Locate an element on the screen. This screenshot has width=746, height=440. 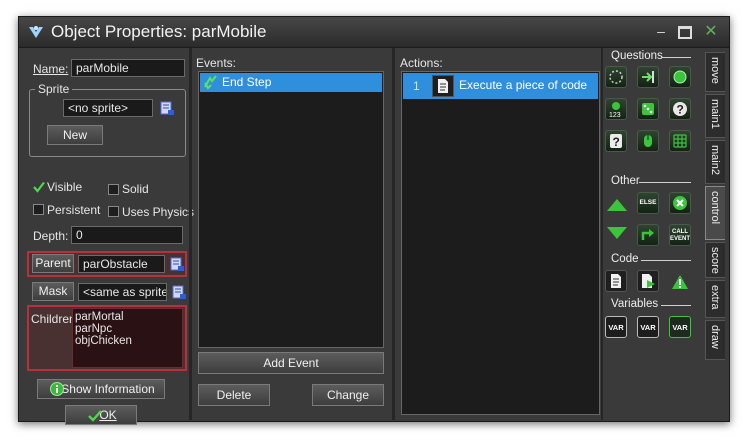
set-variable-icon: VAR is located at coordinates (616, 327).